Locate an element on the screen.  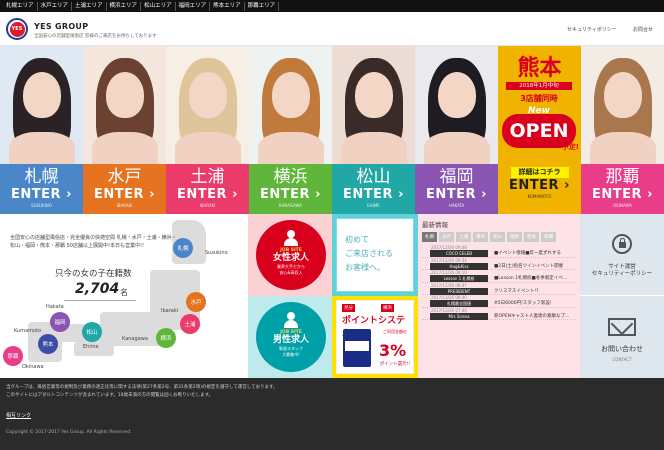
news-item: 2017/12/26 08:47 PRESIDENT クリスマスイベント!? is located at coordinates (499, 289).